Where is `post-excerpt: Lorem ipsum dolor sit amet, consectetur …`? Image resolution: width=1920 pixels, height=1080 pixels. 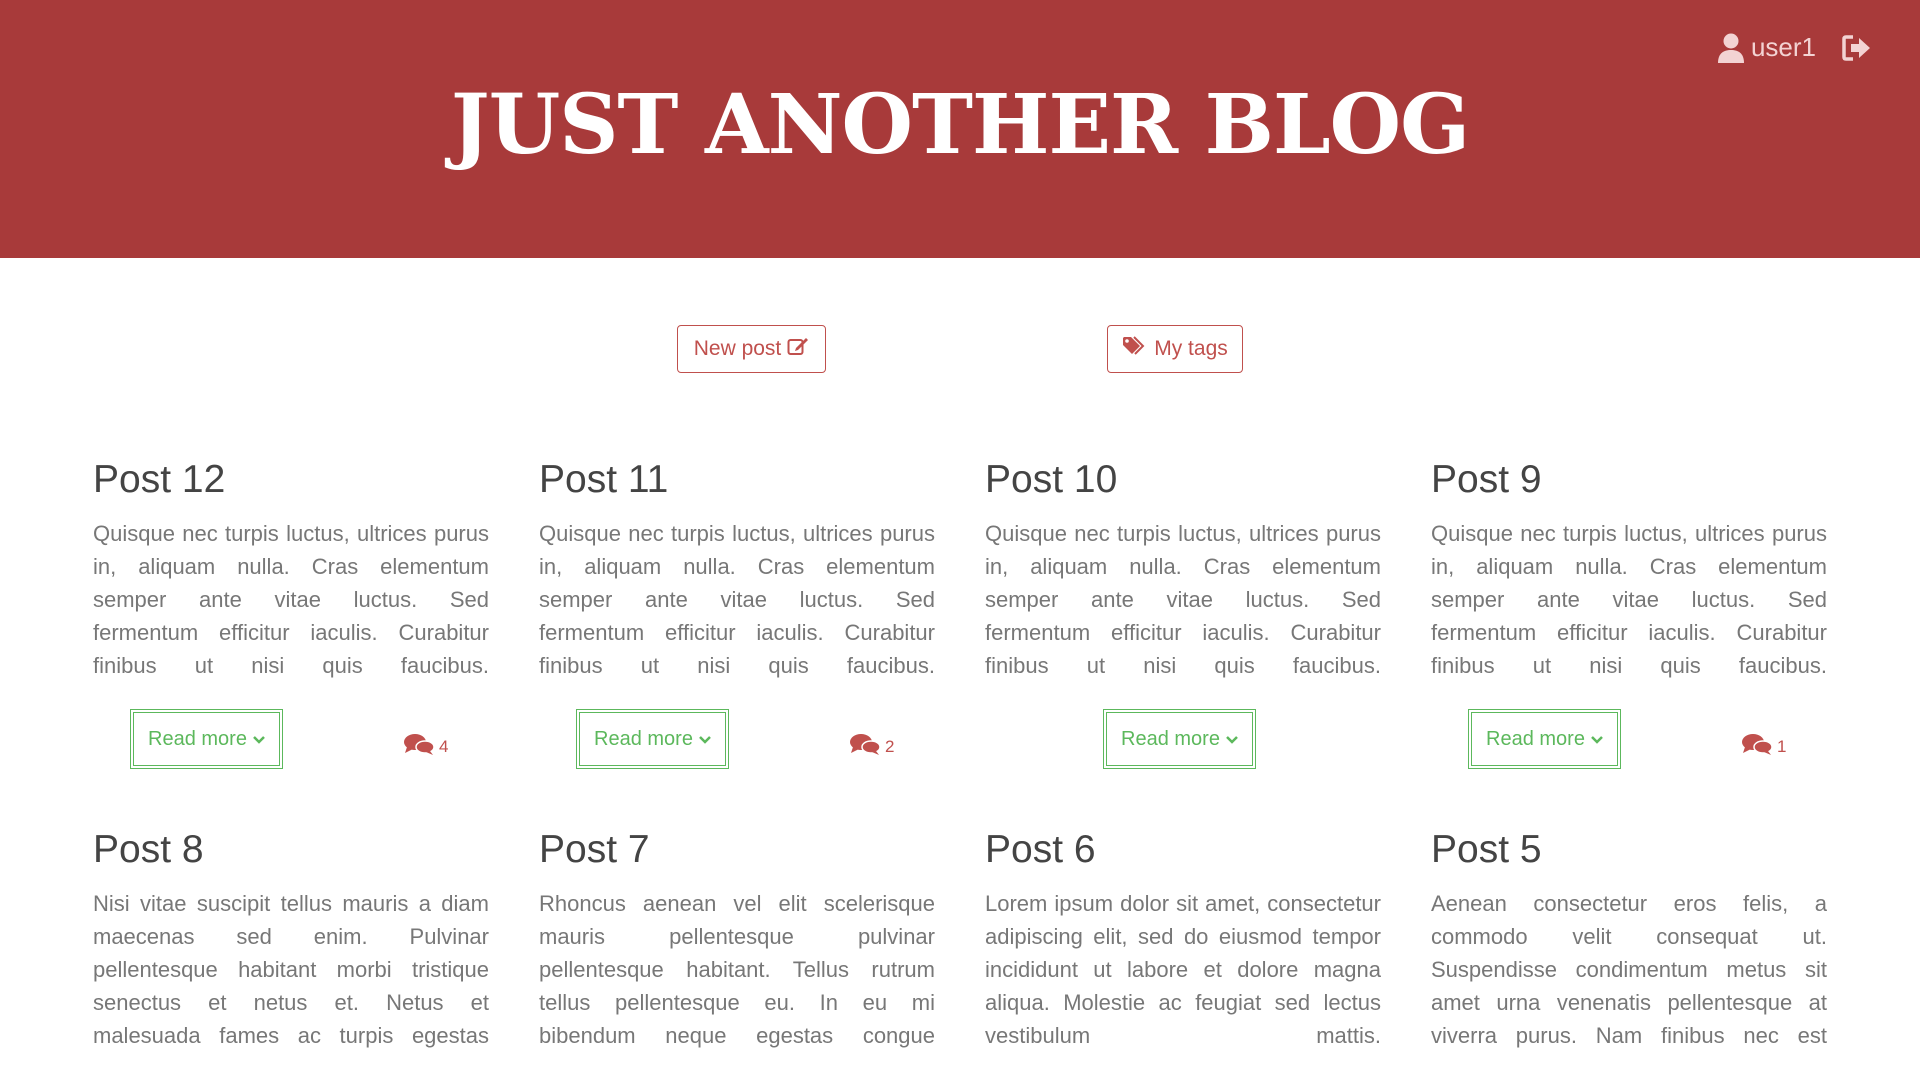
post-excerpt: Lorem ipsum dolor sit amet, consectetur … is located at coordinates (1183, 969).